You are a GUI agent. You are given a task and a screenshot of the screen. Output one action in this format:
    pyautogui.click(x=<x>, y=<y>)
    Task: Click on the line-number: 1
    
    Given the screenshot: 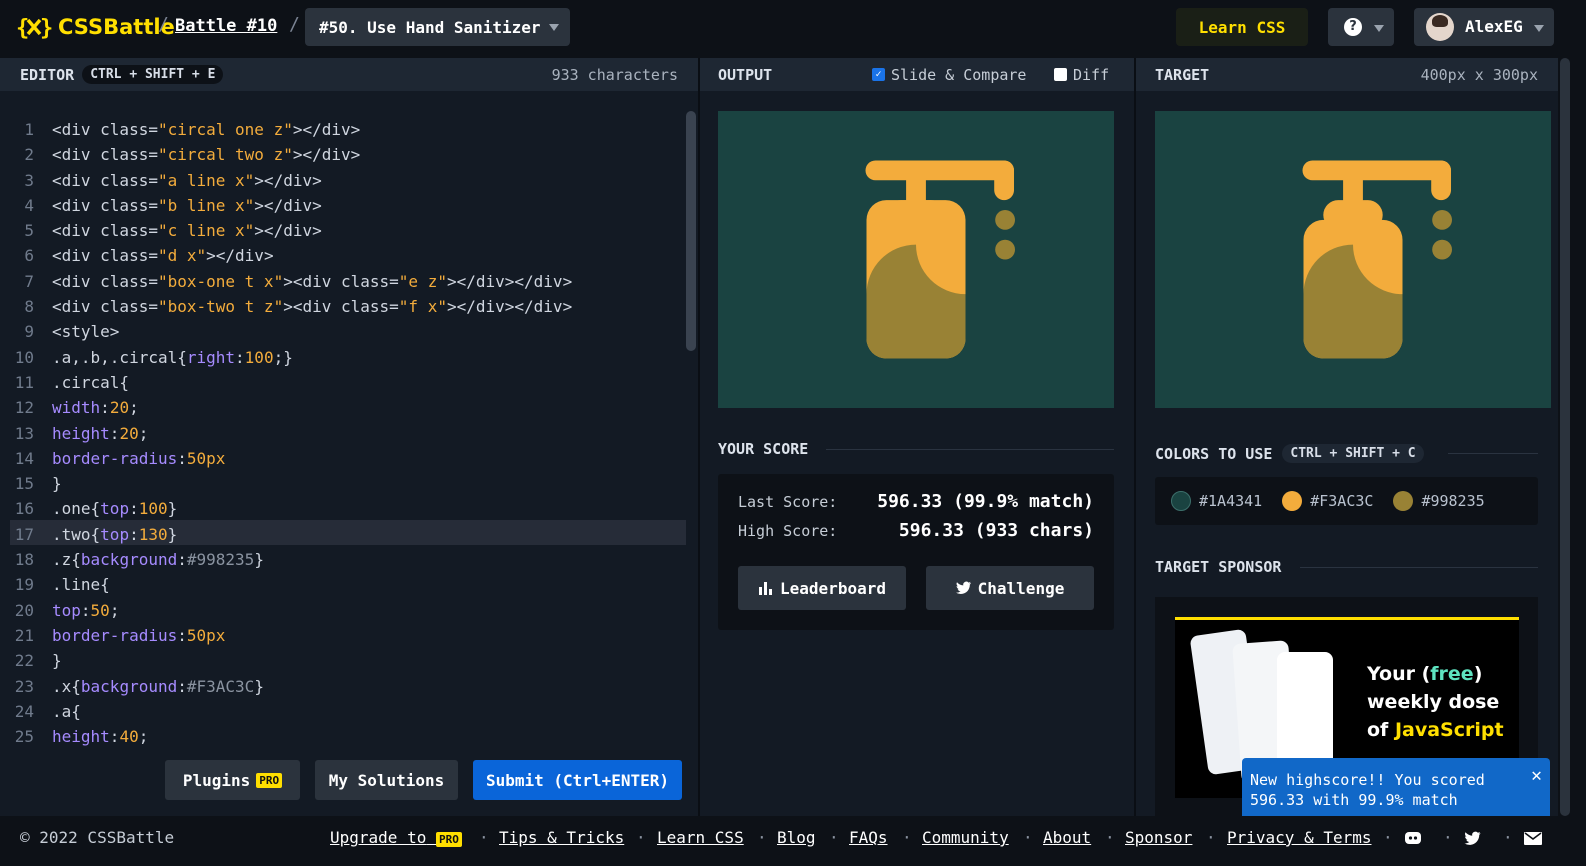 What is the action you would take?
    pyautogui.click(x=29, y=129)
    